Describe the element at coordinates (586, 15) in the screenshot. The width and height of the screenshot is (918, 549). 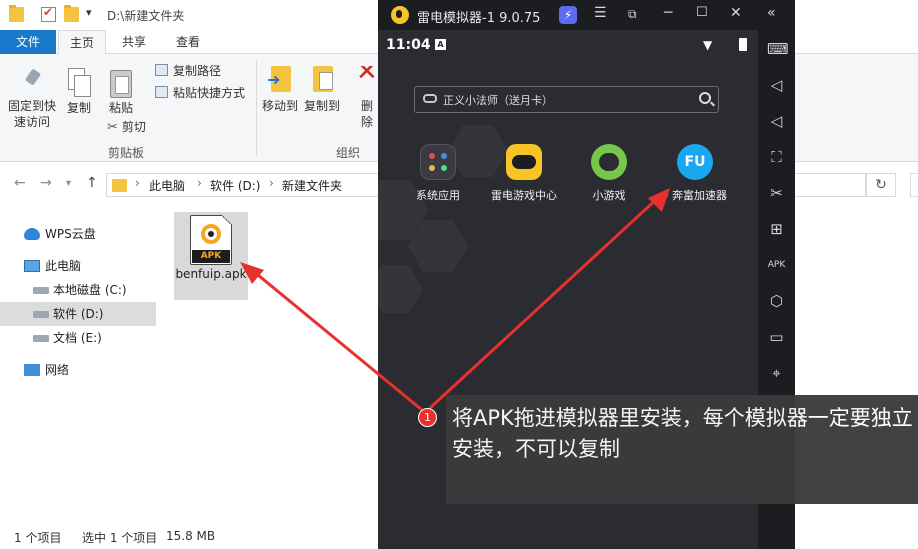
I see `emulator-titlebar: 雷电模拟器-1 9.0.75 ⚡ ☰ ⧉ ─ ☐ ✕ «` at that location.